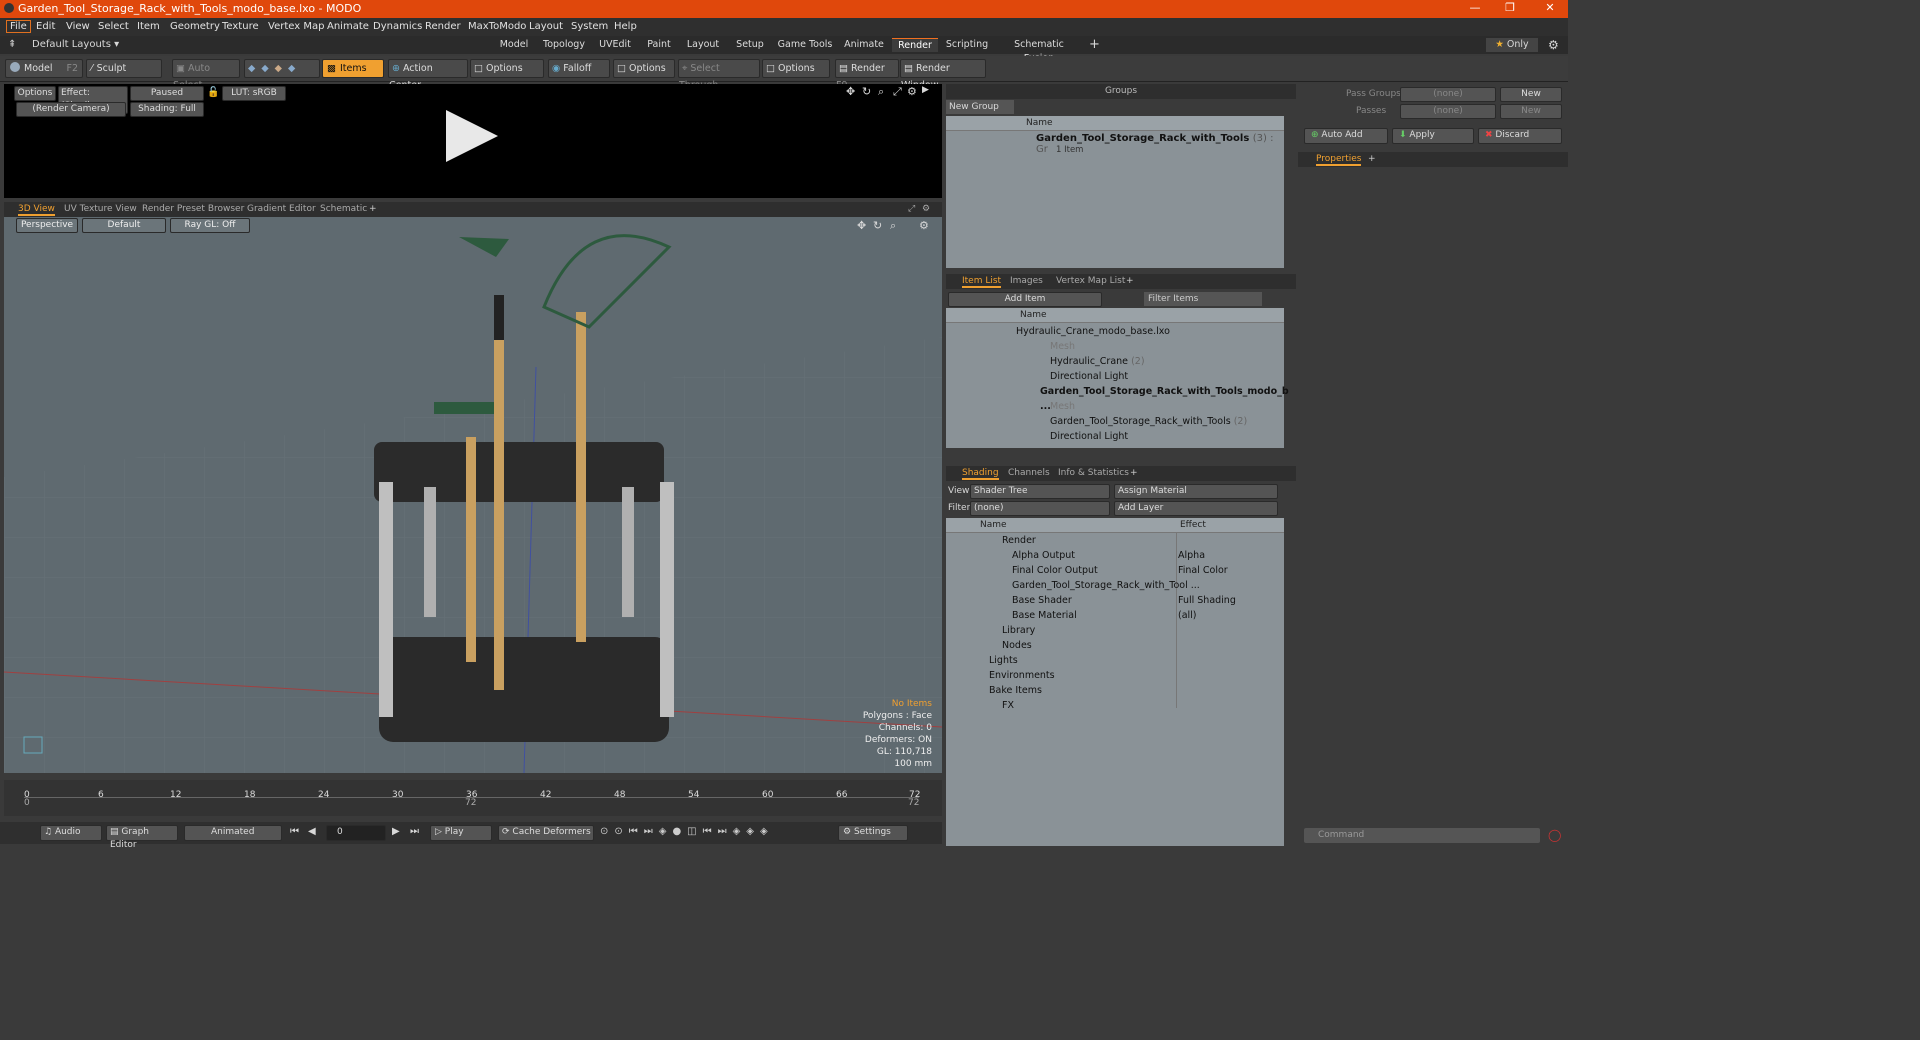 The width and height of the screenshot is (1920, 1040). I want to click on view-settings-icon: ⚙, so click(924, 225).